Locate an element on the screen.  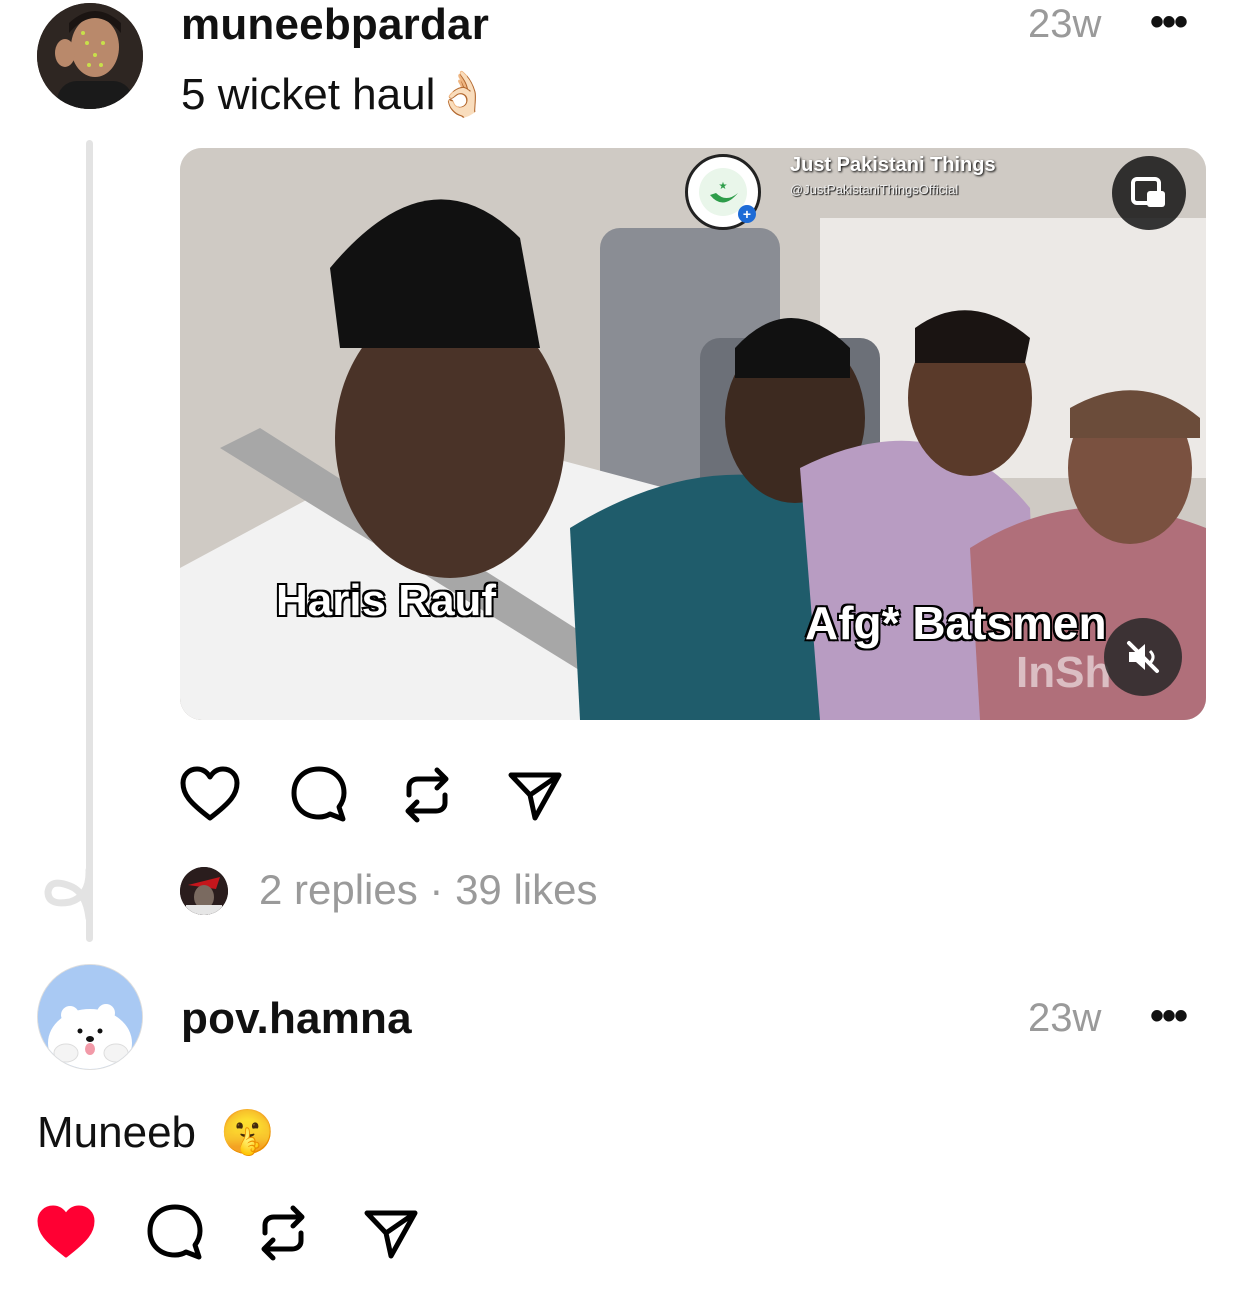
author-avatar is located at coordinates (90, 56).